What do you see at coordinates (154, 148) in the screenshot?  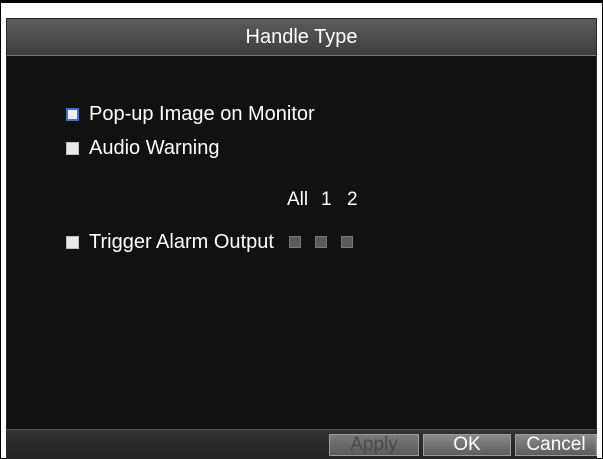 I see `audio-label: Audio Warning` at bounding box center [154, 148].